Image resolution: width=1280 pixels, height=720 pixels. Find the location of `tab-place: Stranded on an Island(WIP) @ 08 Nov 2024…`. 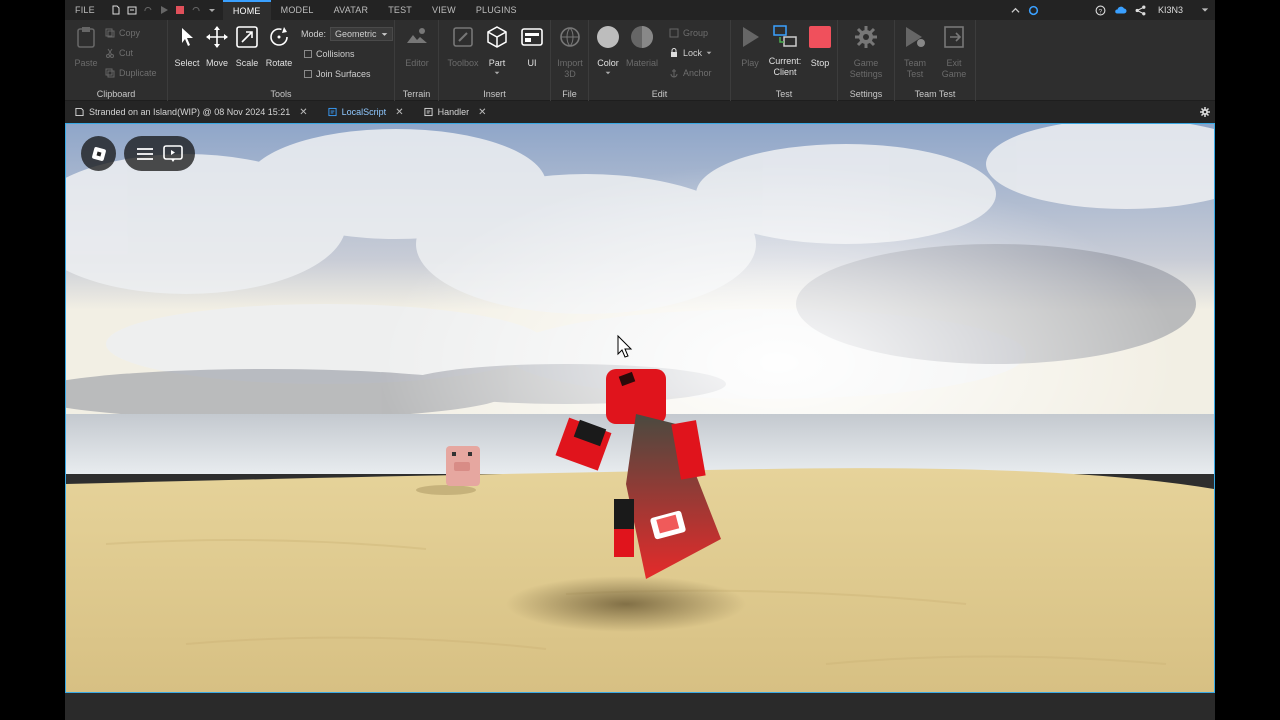

tab-place: Stranded on an Island(WIP) @ 08 Nov 2024… is located at coordinates (191, 112).